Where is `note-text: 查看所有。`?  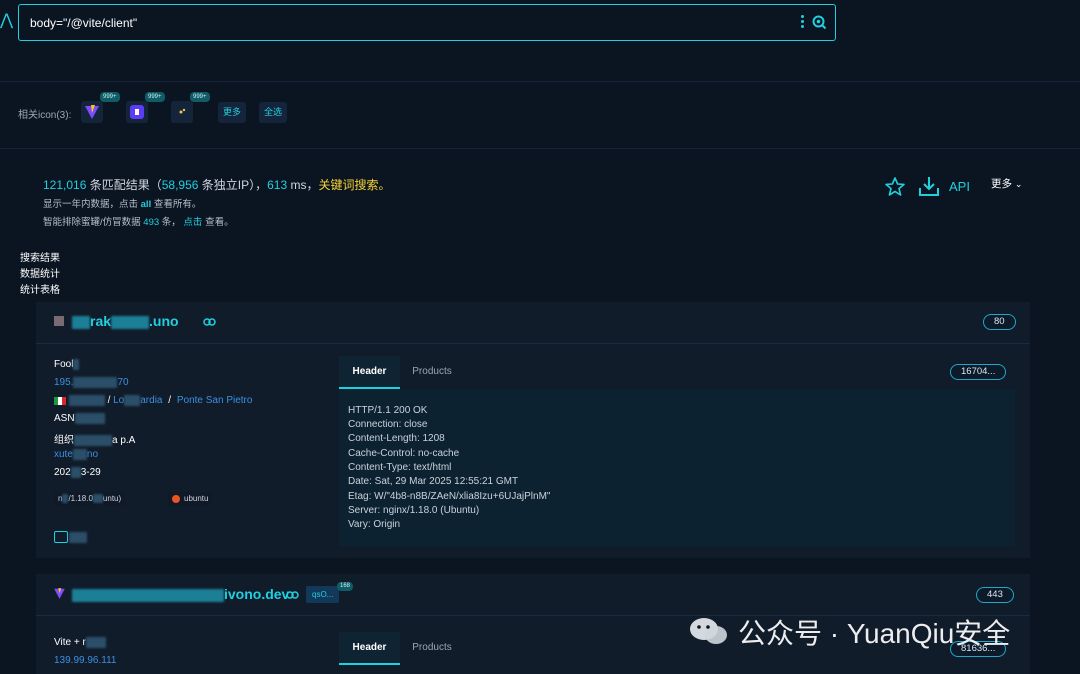
note-text: 查看所有。 is located at coordinates (176, 204).